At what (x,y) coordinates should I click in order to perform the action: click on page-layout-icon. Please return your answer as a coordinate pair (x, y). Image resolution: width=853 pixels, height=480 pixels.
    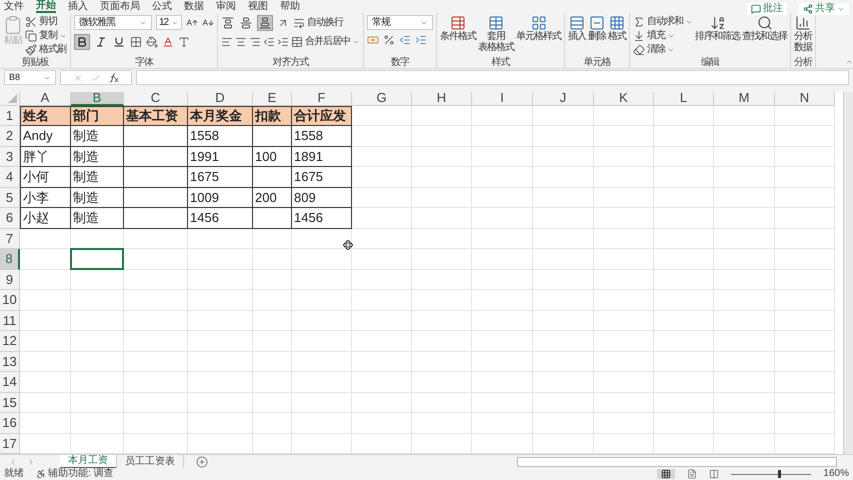
    Looking at the image, I should click on (692, 474).